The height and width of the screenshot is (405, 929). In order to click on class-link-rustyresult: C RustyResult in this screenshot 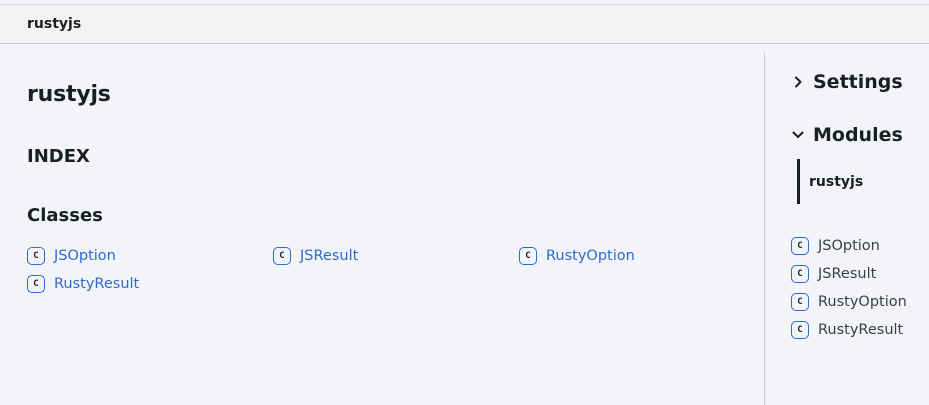, I will do `click(83, 284)`.